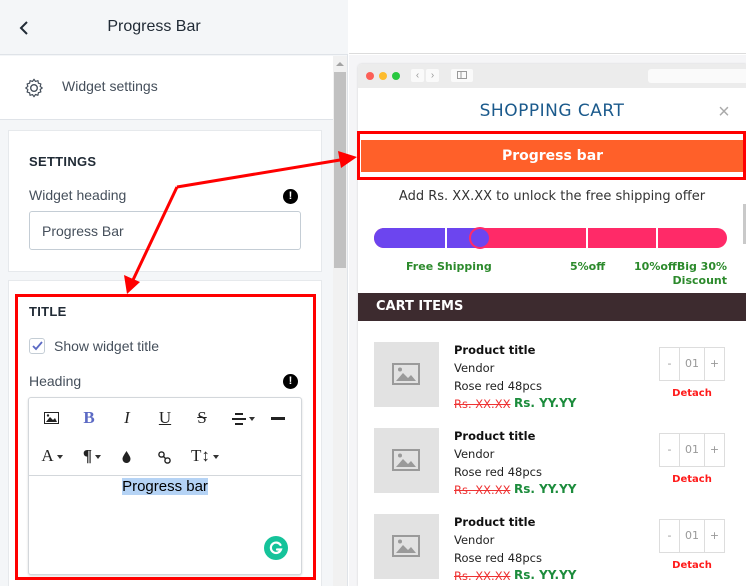  I want to click on progress-fill, so click(427, 238).